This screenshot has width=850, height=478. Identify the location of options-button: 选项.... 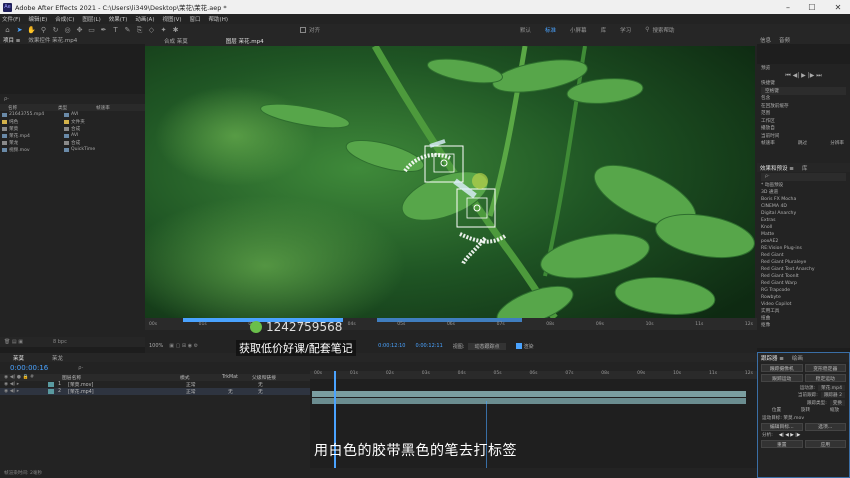
(825, 426).